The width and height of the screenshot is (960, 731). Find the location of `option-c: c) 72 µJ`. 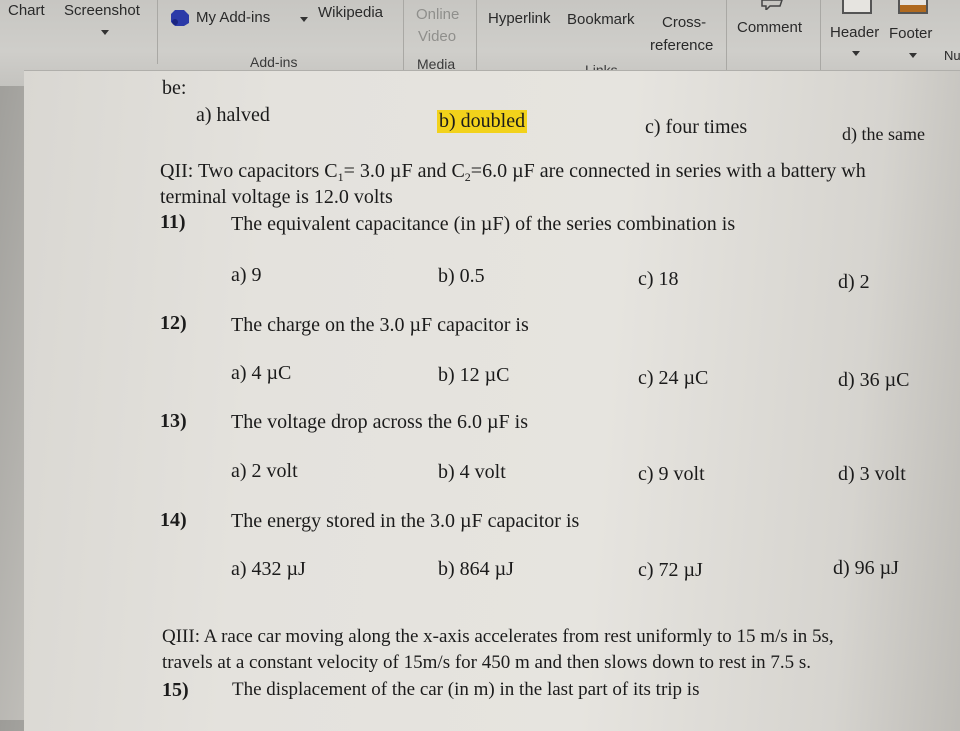

option-c: c) 72 µJ is located at coordinates (670, 570).